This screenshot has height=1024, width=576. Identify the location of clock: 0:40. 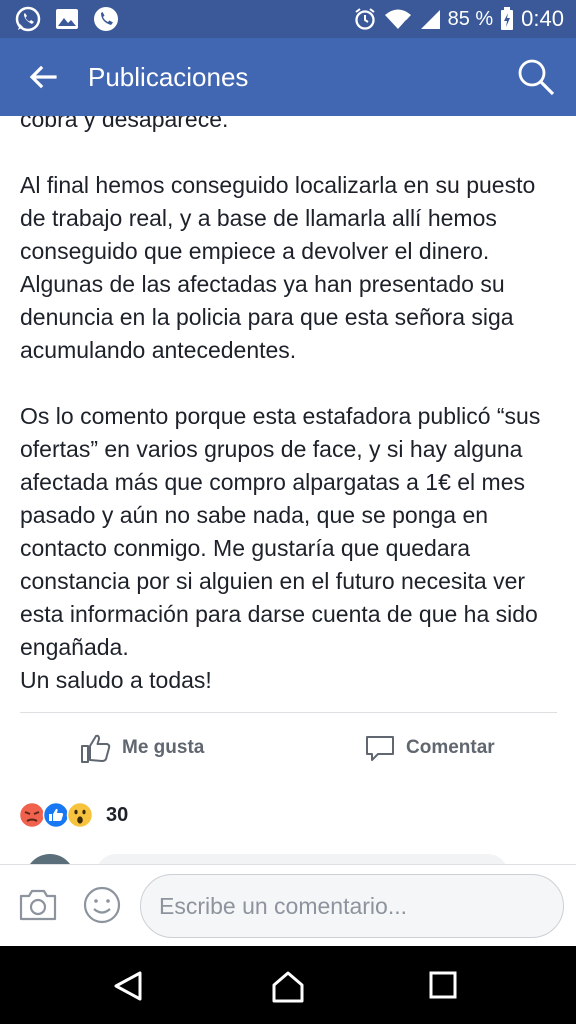
(542, 18).